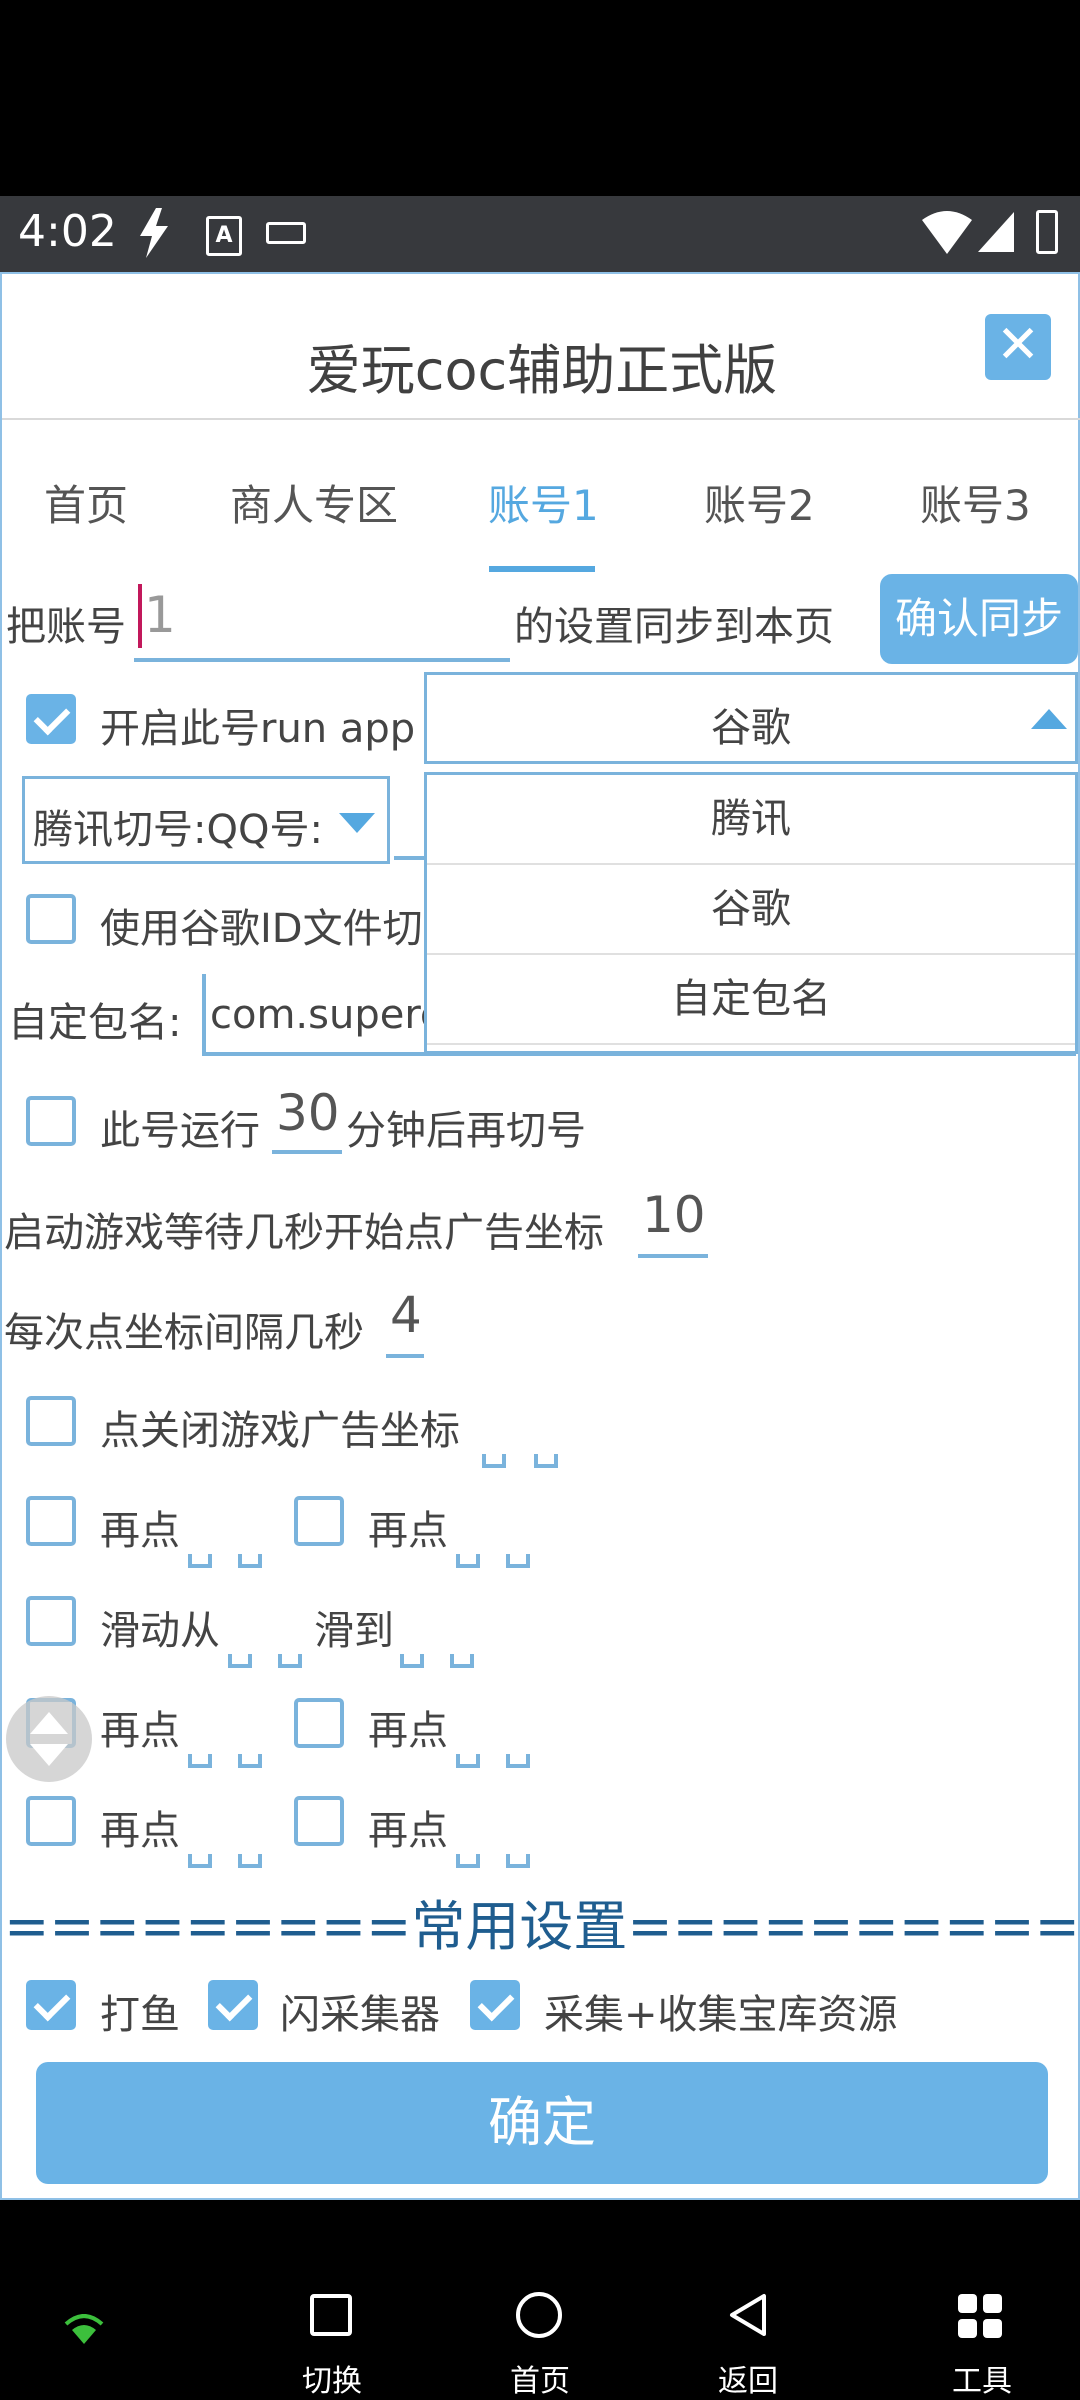 Image resolution: width=1080 pixels, height=2400 pixels. What do you see at coordinates (307, 1119) in the screenshot?
I see `run-minutes-input: 30` at bounding box center [307, 1119].